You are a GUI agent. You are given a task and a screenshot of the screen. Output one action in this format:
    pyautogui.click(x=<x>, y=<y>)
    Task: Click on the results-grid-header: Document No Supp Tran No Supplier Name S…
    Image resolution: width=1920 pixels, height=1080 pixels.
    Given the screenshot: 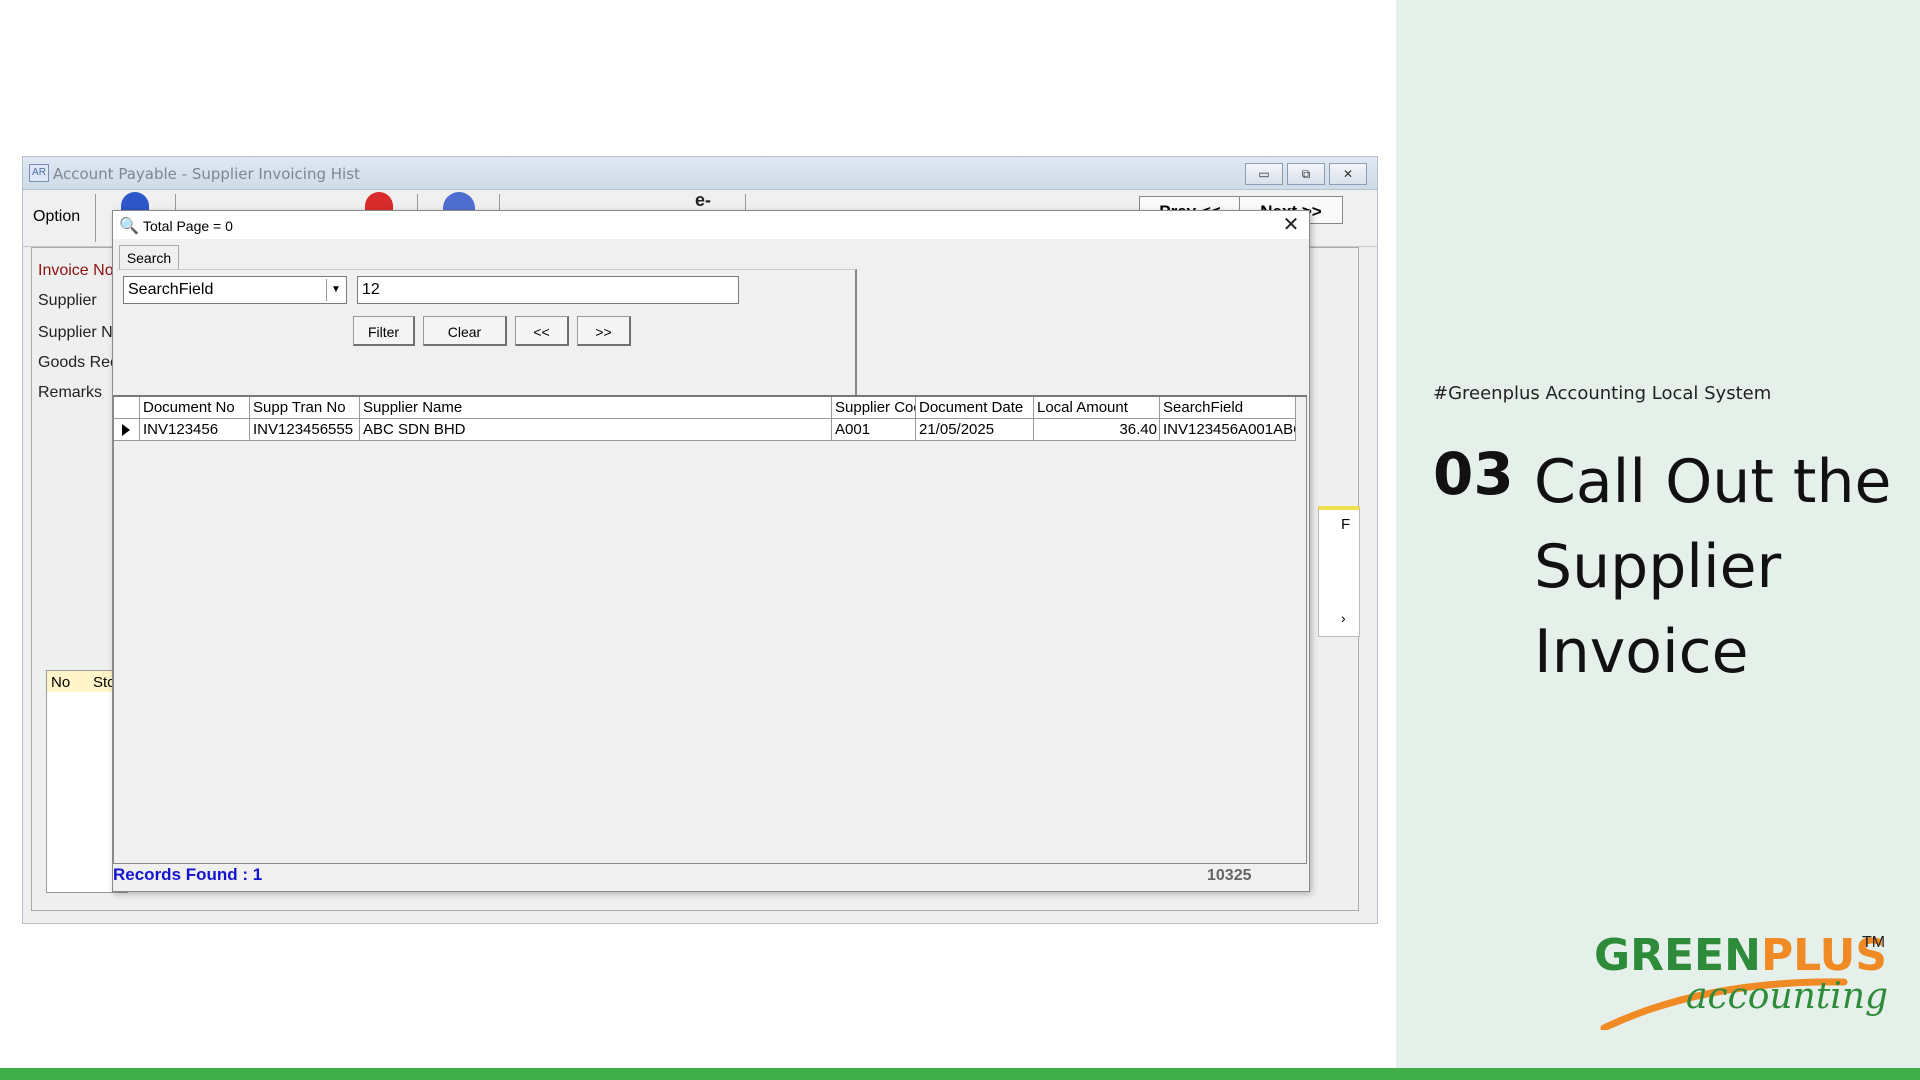 What is the action you would take?
    pyautogui.click(x=705, y=408)
    